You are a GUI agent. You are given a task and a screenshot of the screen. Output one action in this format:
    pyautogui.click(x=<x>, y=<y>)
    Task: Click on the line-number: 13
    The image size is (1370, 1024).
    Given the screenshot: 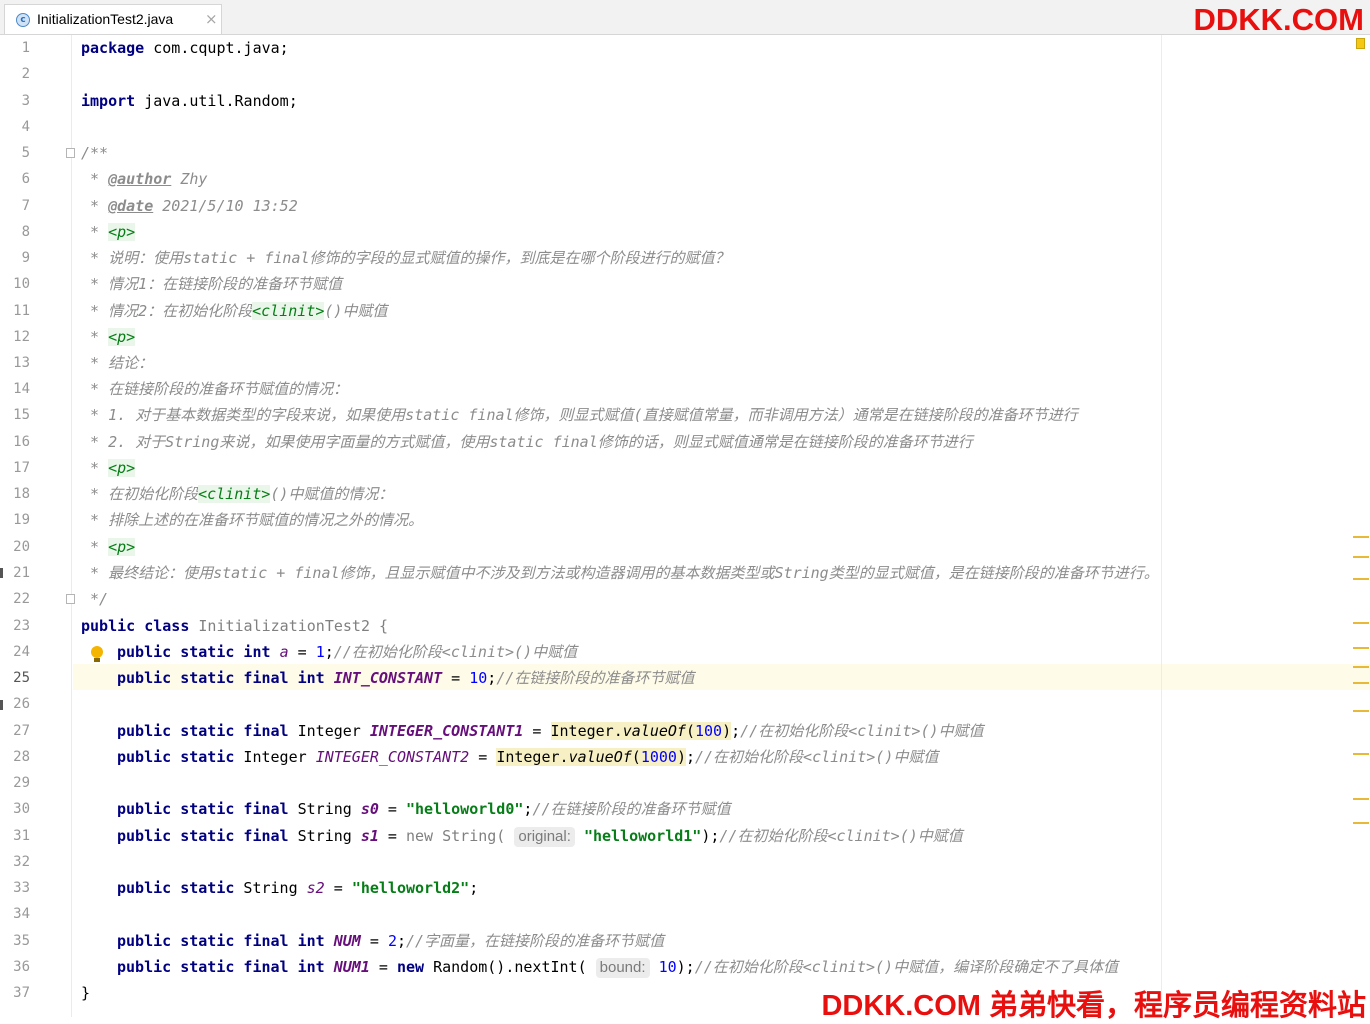 What is the action you would take?
    pyautogui.click(x=15, y=363)
    